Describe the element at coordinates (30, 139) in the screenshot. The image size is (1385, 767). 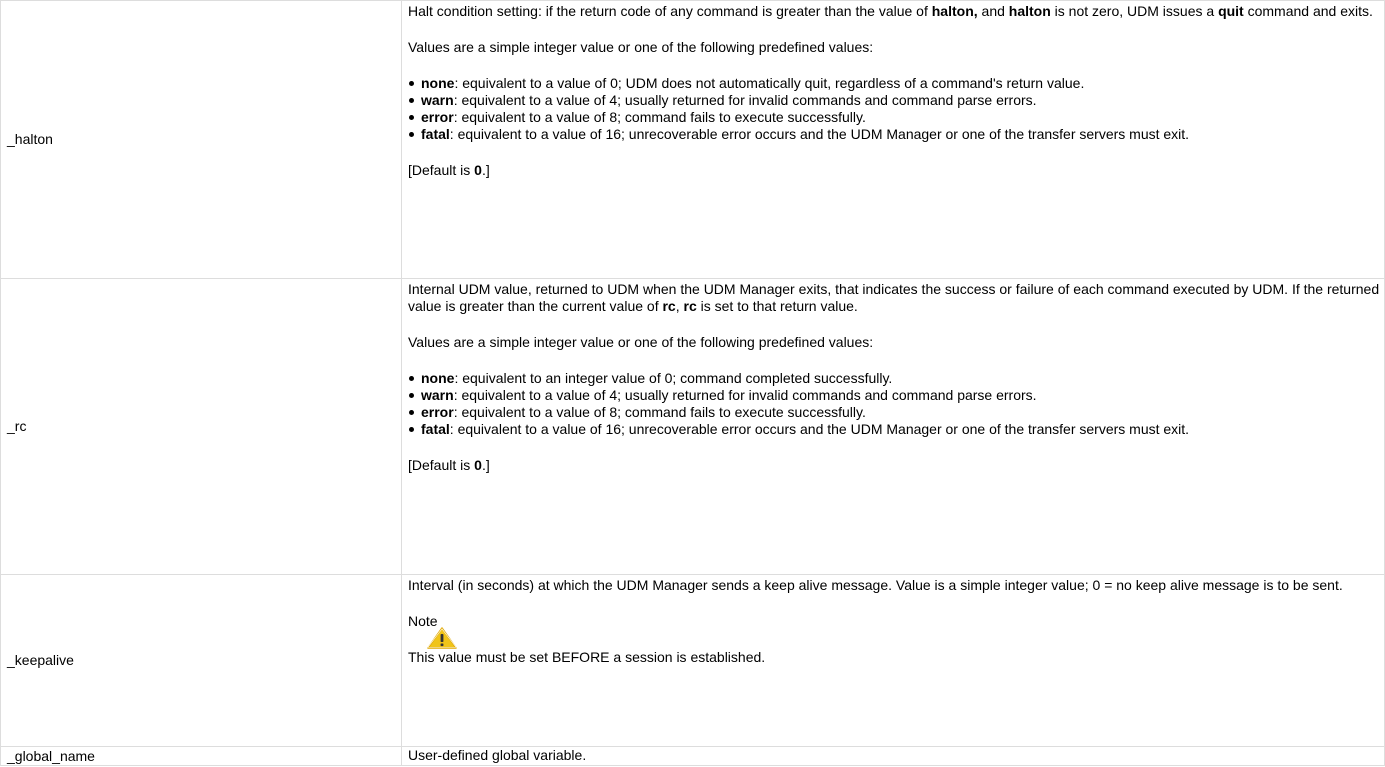
I see `variable-name: _halton` at that location.